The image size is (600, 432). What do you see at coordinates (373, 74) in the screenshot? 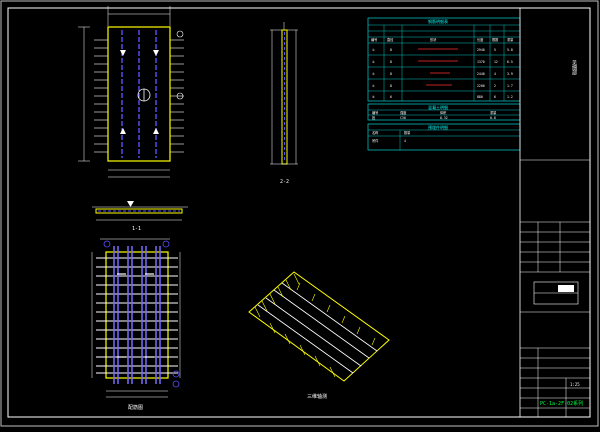
I see `rebar-row-3-no: ③` at bounding box center [373, 74].